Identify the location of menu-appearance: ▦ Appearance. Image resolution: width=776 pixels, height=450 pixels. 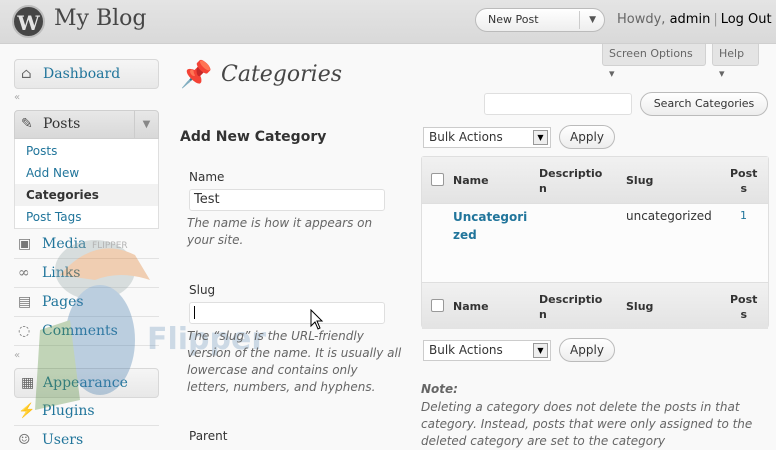
(86, 383).